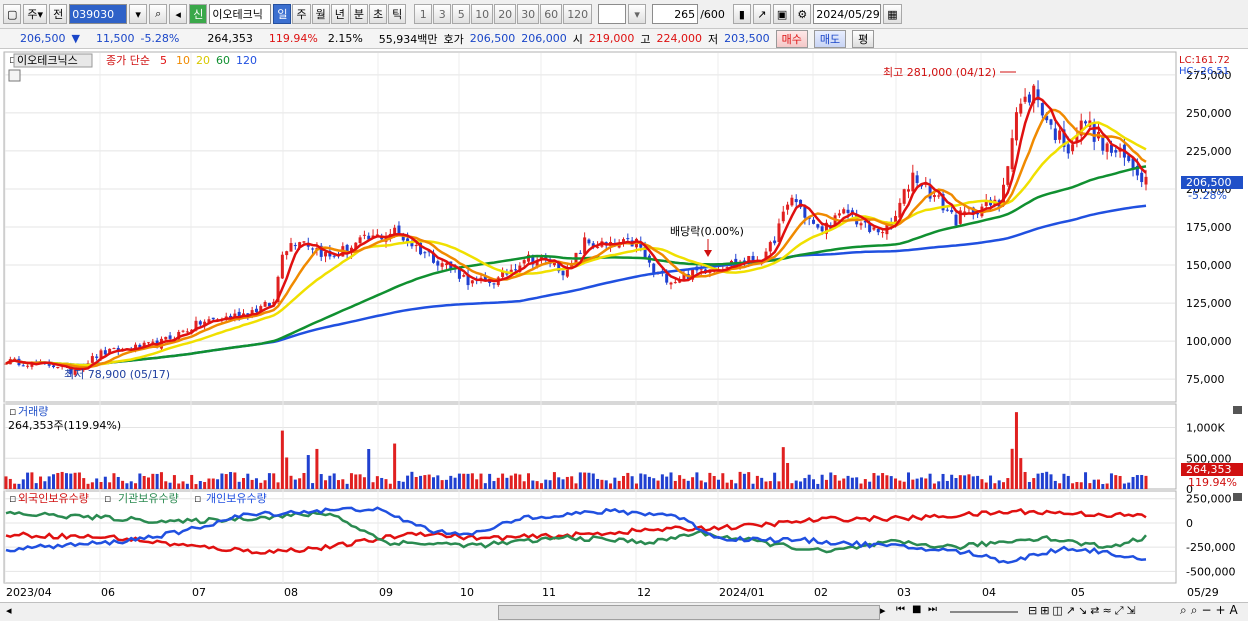 This screenshot has width=1248, height=621. What do you see at coordinates (1237, 497) in the screenshot?
I see `holding-close-icon` at bounding box center [1237, 497].